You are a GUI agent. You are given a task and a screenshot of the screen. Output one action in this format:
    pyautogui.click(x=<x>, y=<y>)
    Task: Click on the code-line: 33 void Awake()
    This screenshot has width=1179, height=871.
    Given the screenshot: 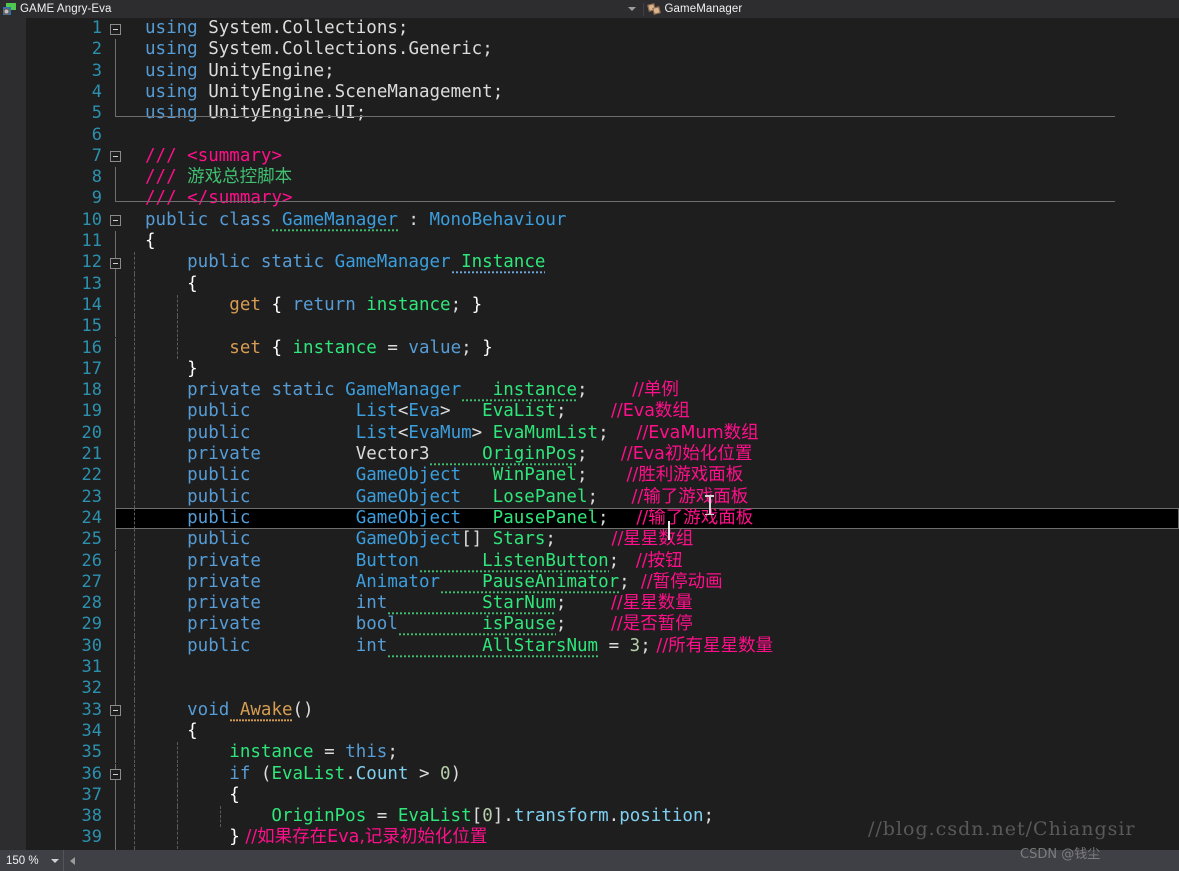 What is the action you would take?
    pyautogui.click(x=602, y=710)
    